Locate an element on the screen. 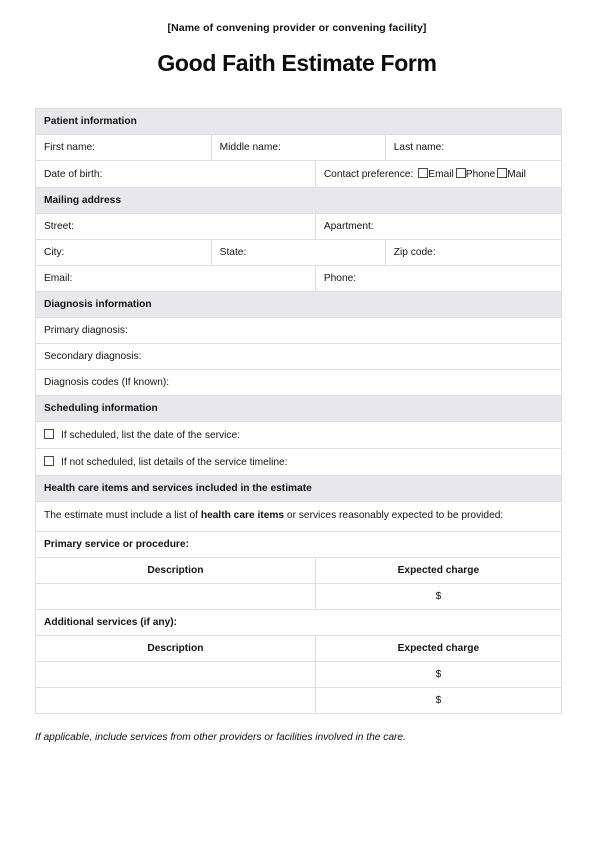 Image resolution: width=594 pixels, height=841 pixels. table-row-primary-service-columns: Description Expected charge is located at coordinates (299, 570).